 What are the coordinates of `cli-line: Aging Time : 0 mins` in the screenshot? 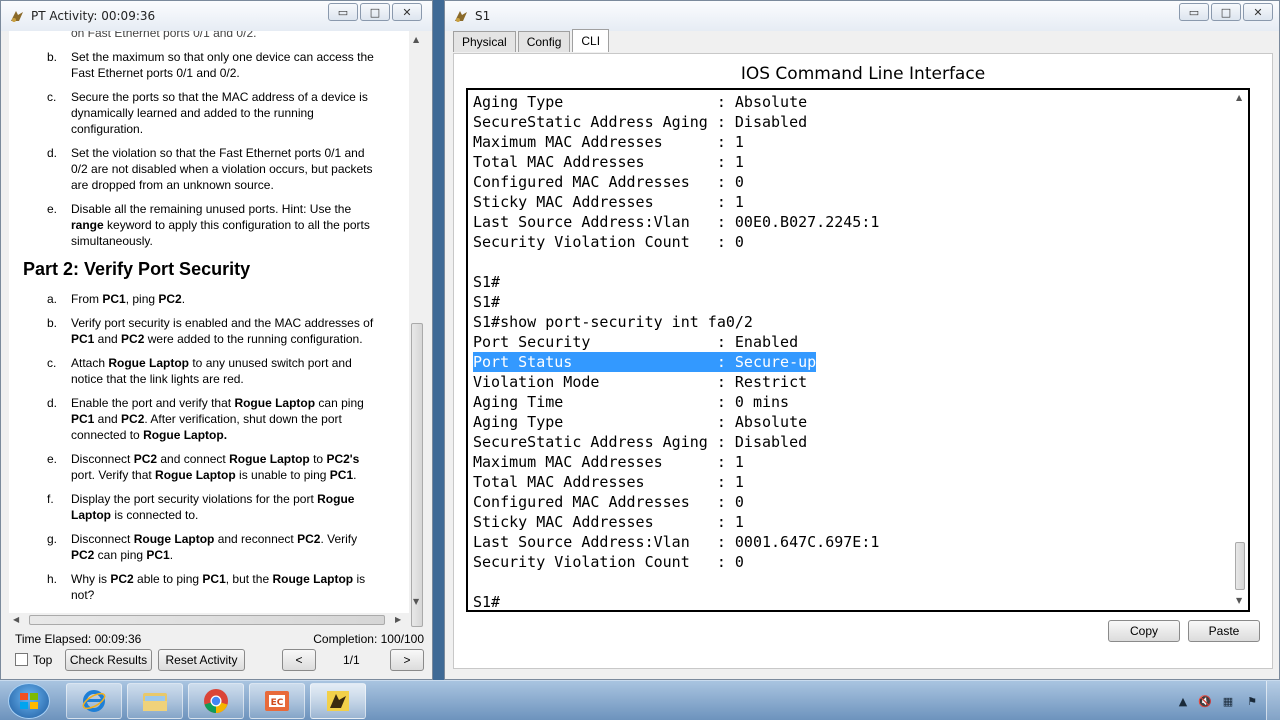 It's located at (631, 402).